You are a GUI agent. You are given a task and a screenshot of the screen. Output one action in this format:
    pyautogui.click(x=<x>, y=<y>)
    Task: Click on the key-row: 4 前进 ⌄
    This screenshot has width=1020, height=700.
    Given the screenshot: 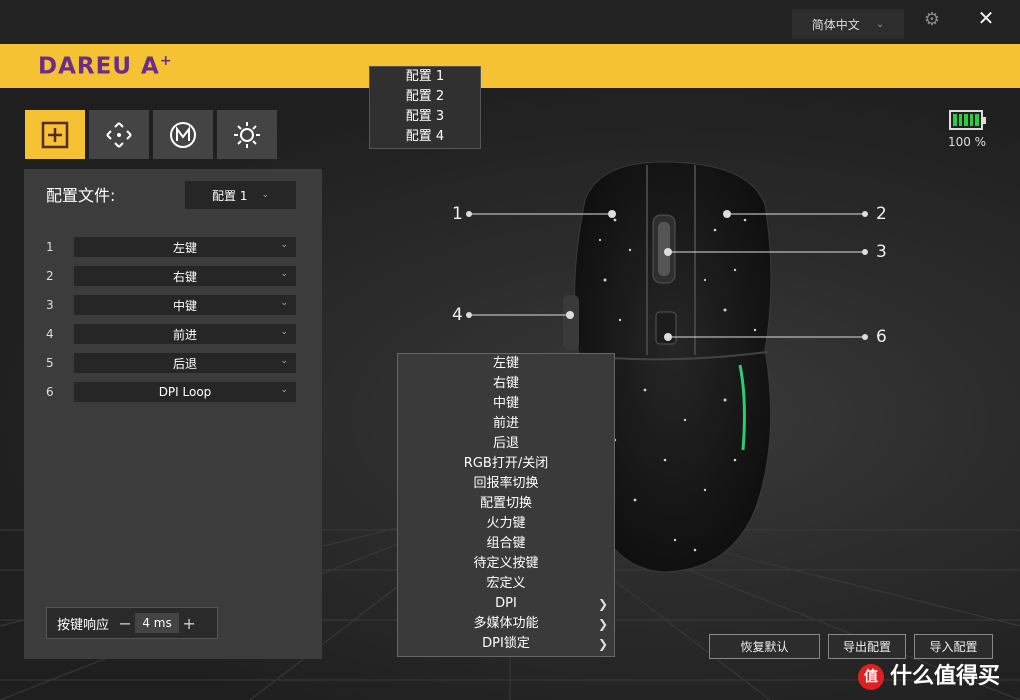 What is the action you would take?
    pyautogui.click(x=171, y=334)
    